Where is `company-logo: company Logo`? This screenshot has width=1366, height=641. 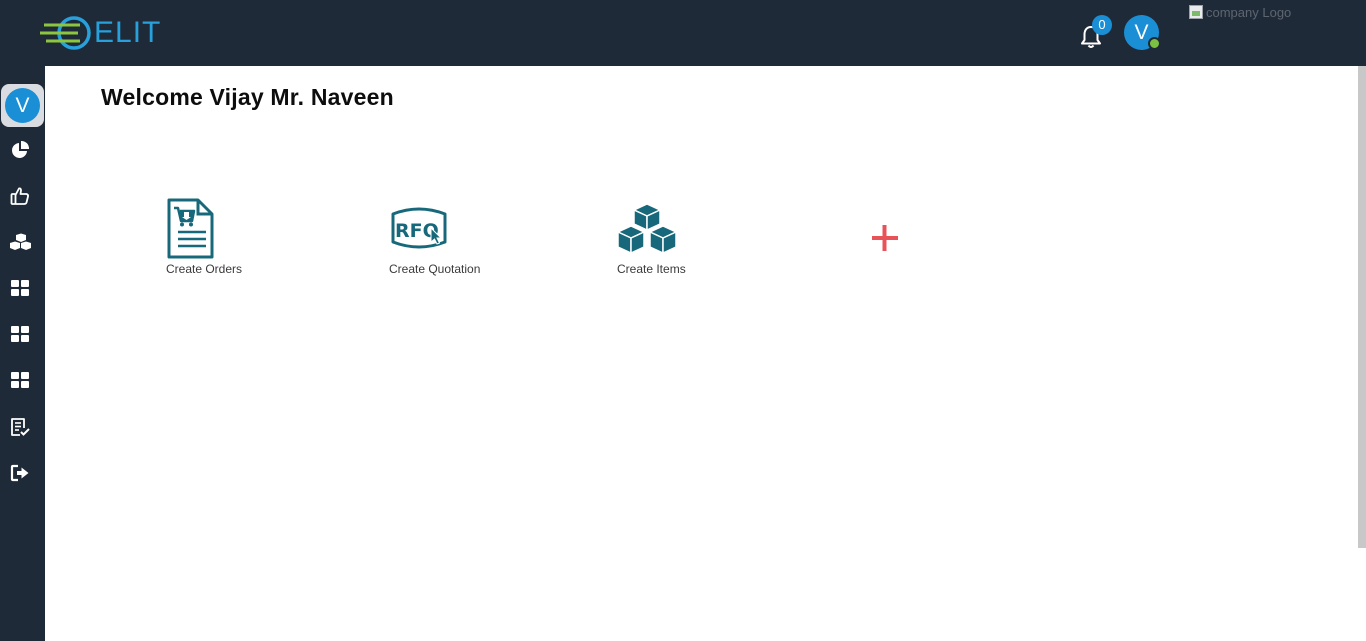
company-logo: company Logo is located at coordinates (1240, 12).